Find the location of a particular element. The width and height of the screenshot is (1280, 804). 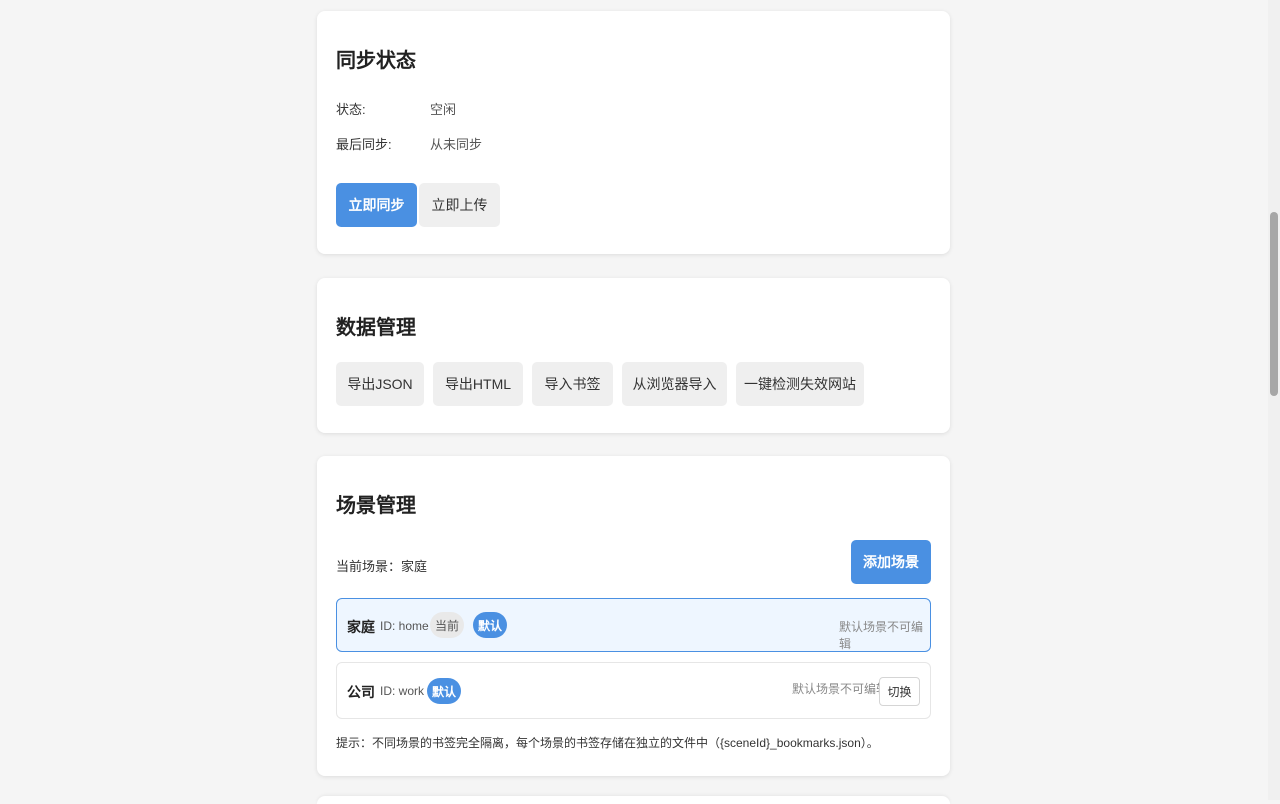

next-card-edge is located at coordinates (633, 800).